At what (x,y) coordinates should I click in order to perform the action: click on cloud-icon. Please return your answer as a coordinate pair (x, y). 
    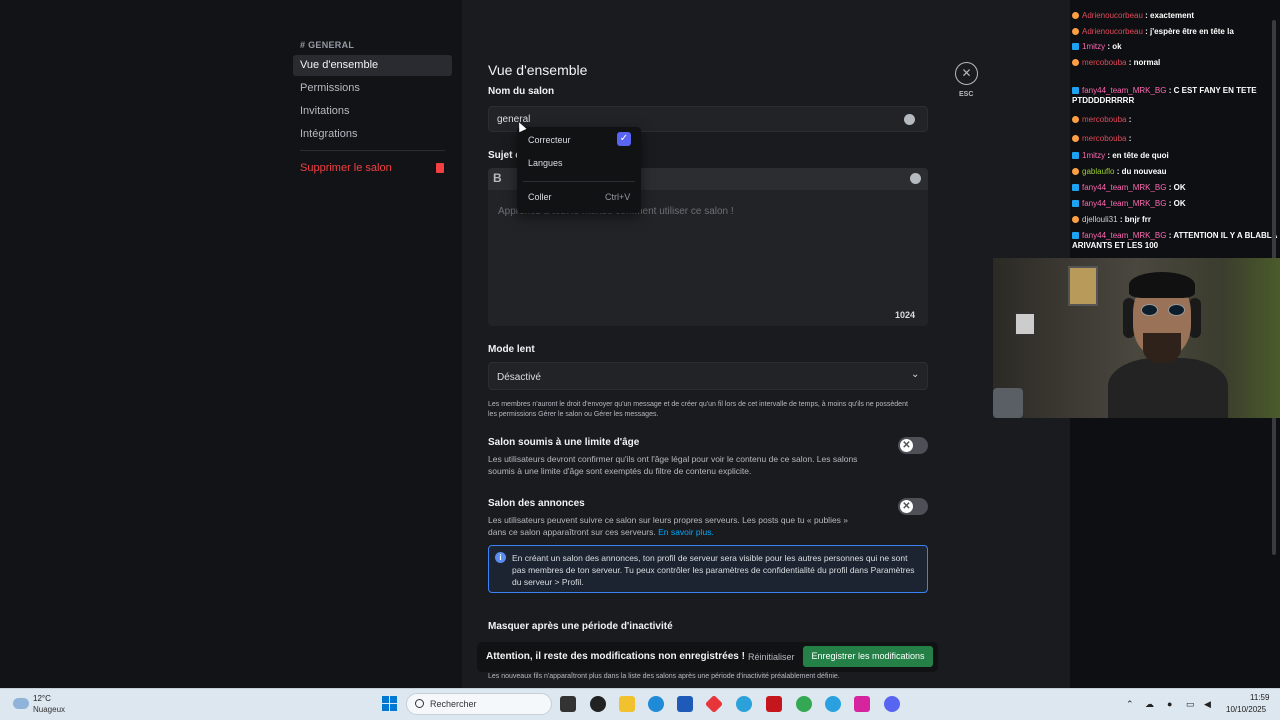
    Looking at the image, I should click on (21, 703).